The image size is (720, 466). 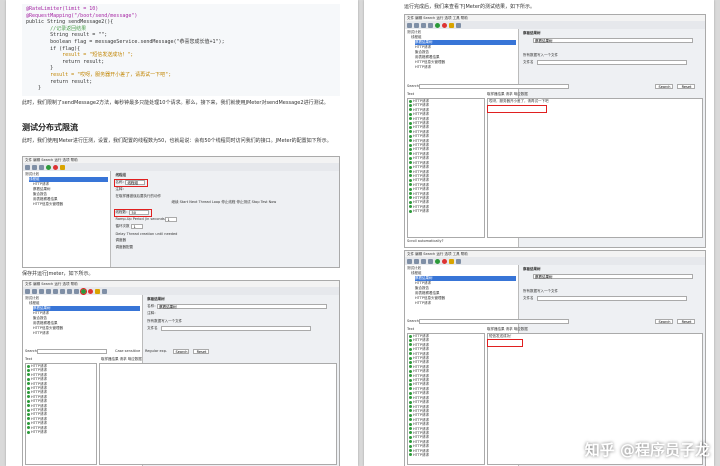 I want to click on paragraph-3: 保存并运行Jmeter，如下所示。, so click(x=58, y=274).